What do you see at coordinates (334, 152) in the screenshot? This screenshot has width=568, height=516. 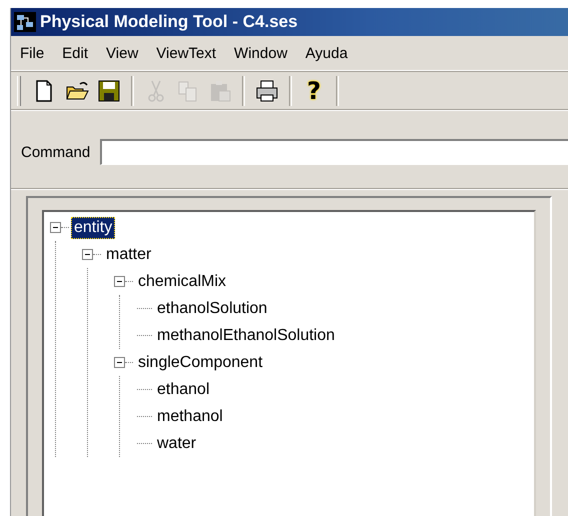 I see `command-field` at bounding box center [334, 152].